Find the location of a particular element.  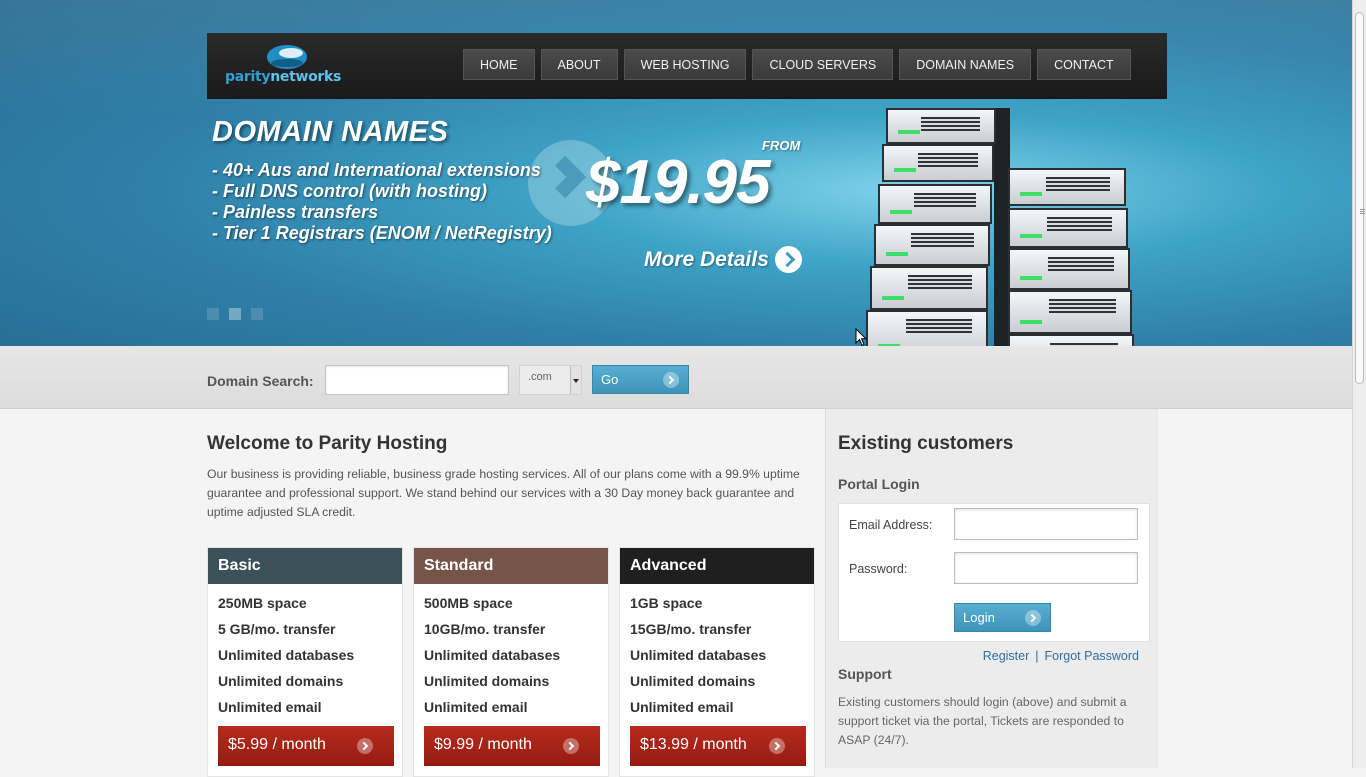

plan-price-label: $5.99 / month is located at coordinates (277, 744).